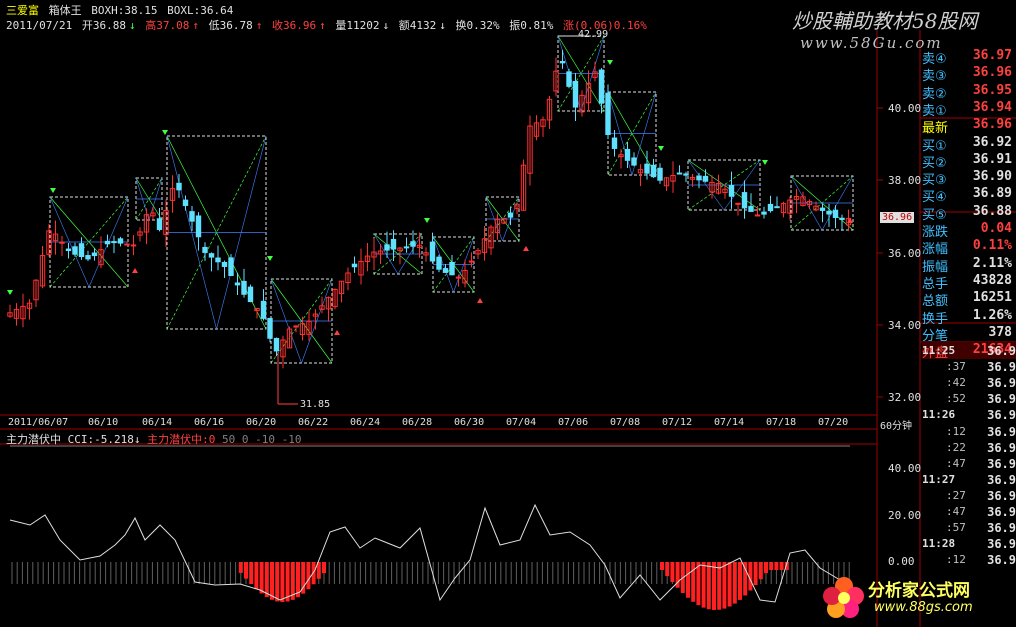 This screenshot has width=1016, height=627. Describe the element at coordinates (969, 265) in the screenshot. I see `stat-row: 振幅 2.11%` at that location.